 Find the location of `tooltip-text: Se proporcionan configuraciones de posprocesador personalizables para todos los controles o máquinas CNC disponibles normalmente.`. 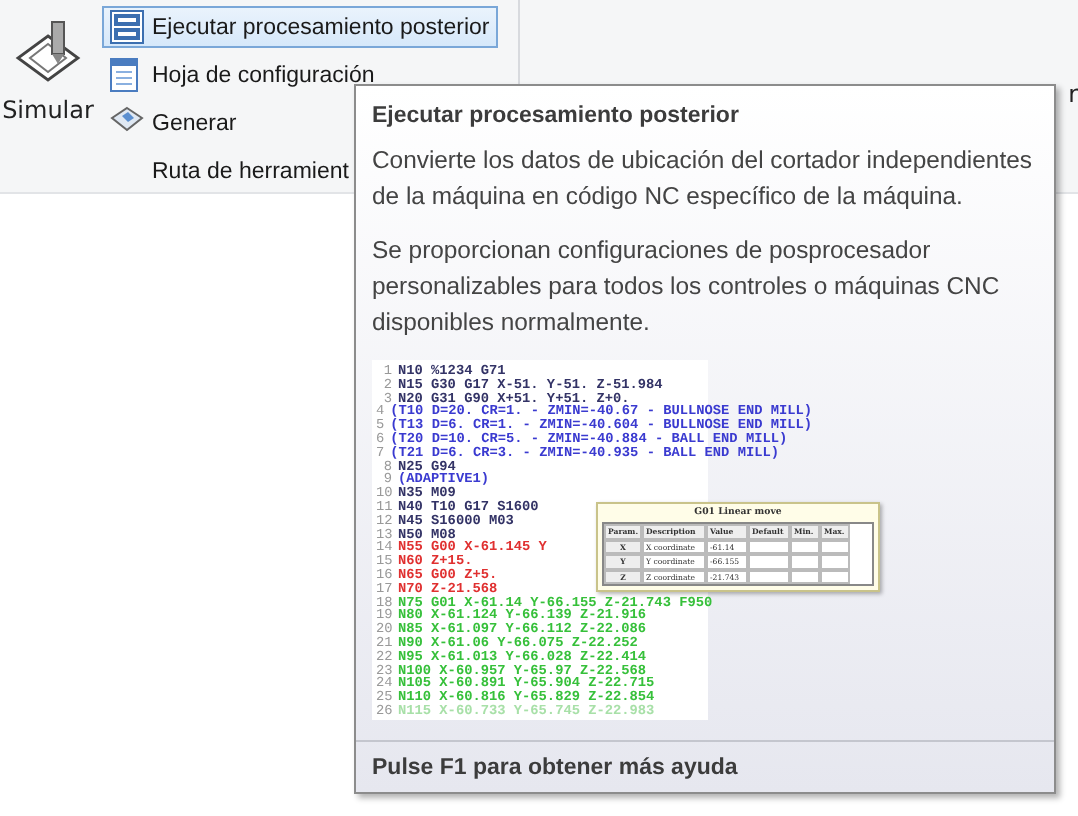

tooltip-text: Se proporcionan configuraciones de posprocesador personalizables para todos los controles o máquinas CNC disponibles normalmente. is located at coordinates (686, 287).